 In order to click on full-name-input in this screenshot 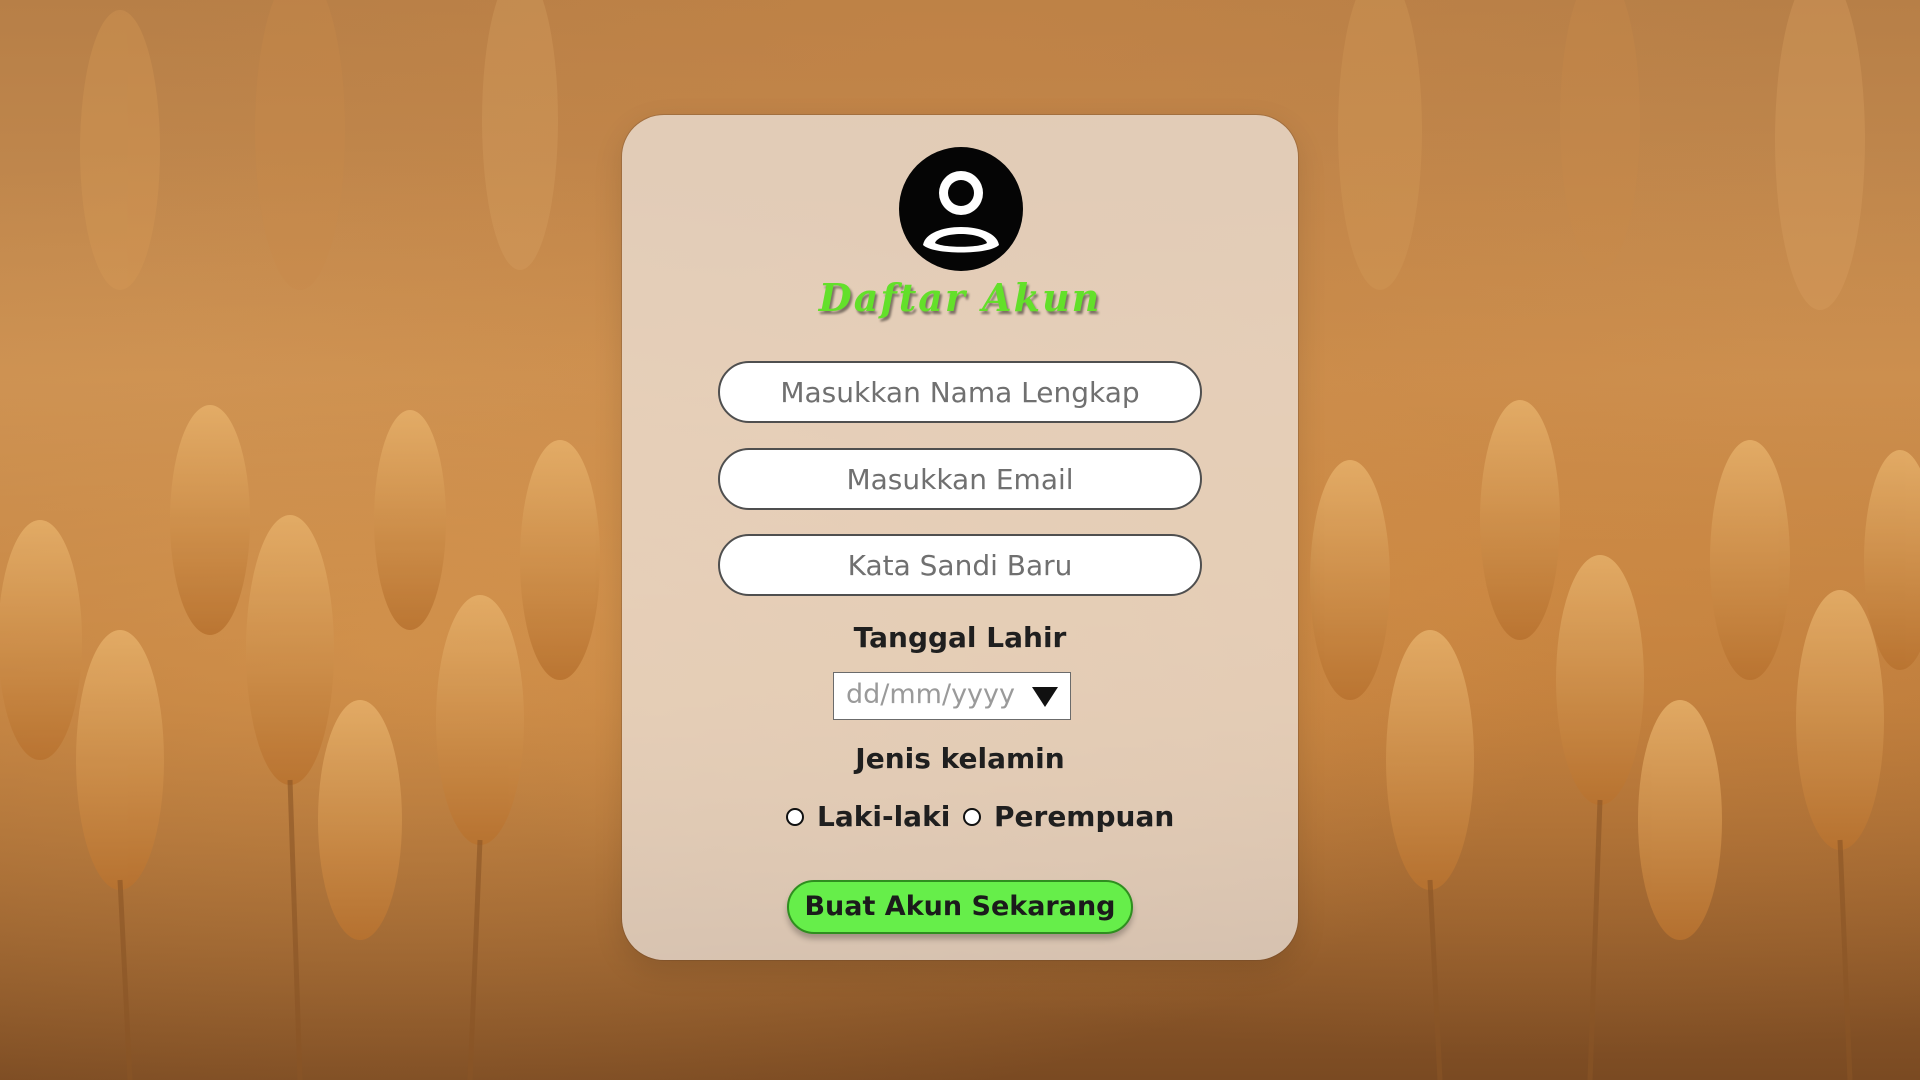, I will do `click(960, 392)`.